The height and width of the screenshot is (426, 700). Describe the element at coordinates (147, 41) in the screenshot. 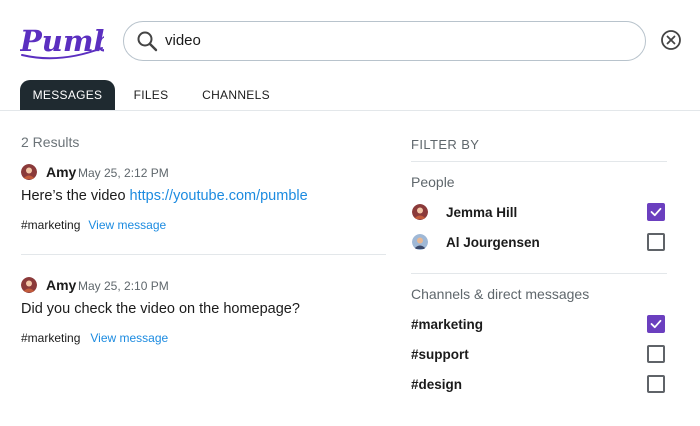

I see `search-icon` at that location.